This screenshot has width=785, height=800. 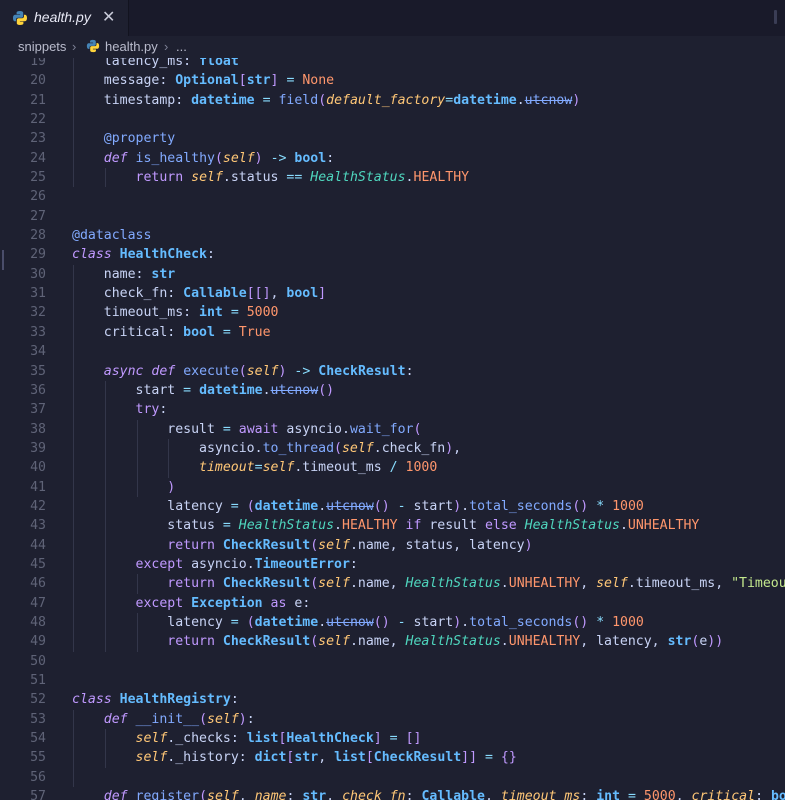 What do you see at coordinates (219, 158) in the screenshot?
I see `code-text: def is_healthy(self) -> bool:` at bounding box center [219, 158].